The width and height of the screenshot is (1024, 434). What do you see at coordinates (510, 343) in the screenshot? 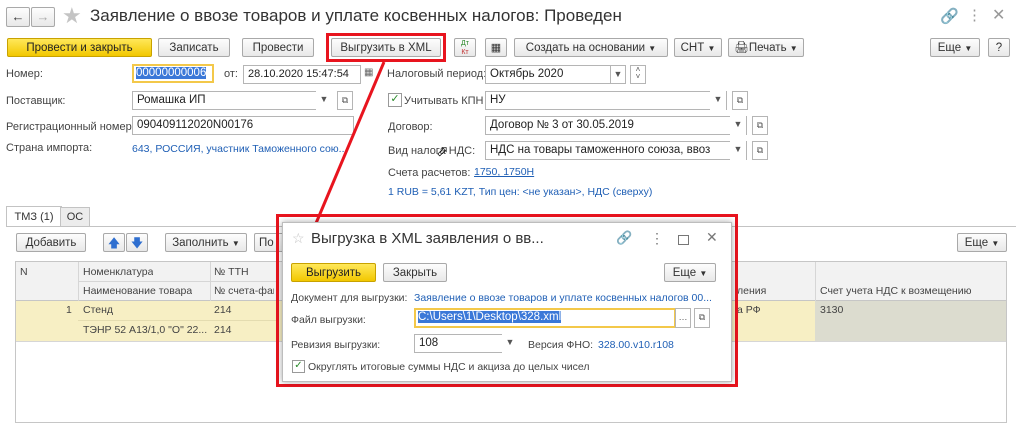
I see `dialog-revision-dropdown: ▼` at bounding box center [510, 343].